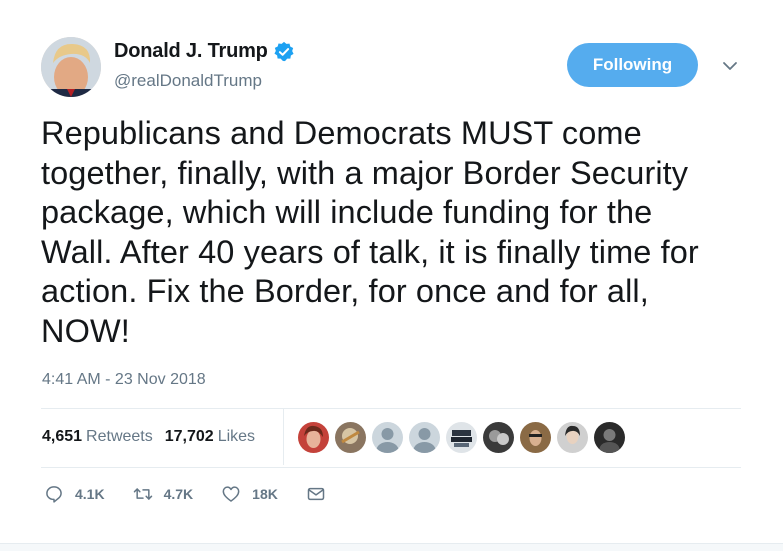 Image resolution: width=783 pixels, height=551 pixels. What do you see at coordinates (283, 437) in the screenshot?
I see `stats-separator` at bounding box center [283, 437].